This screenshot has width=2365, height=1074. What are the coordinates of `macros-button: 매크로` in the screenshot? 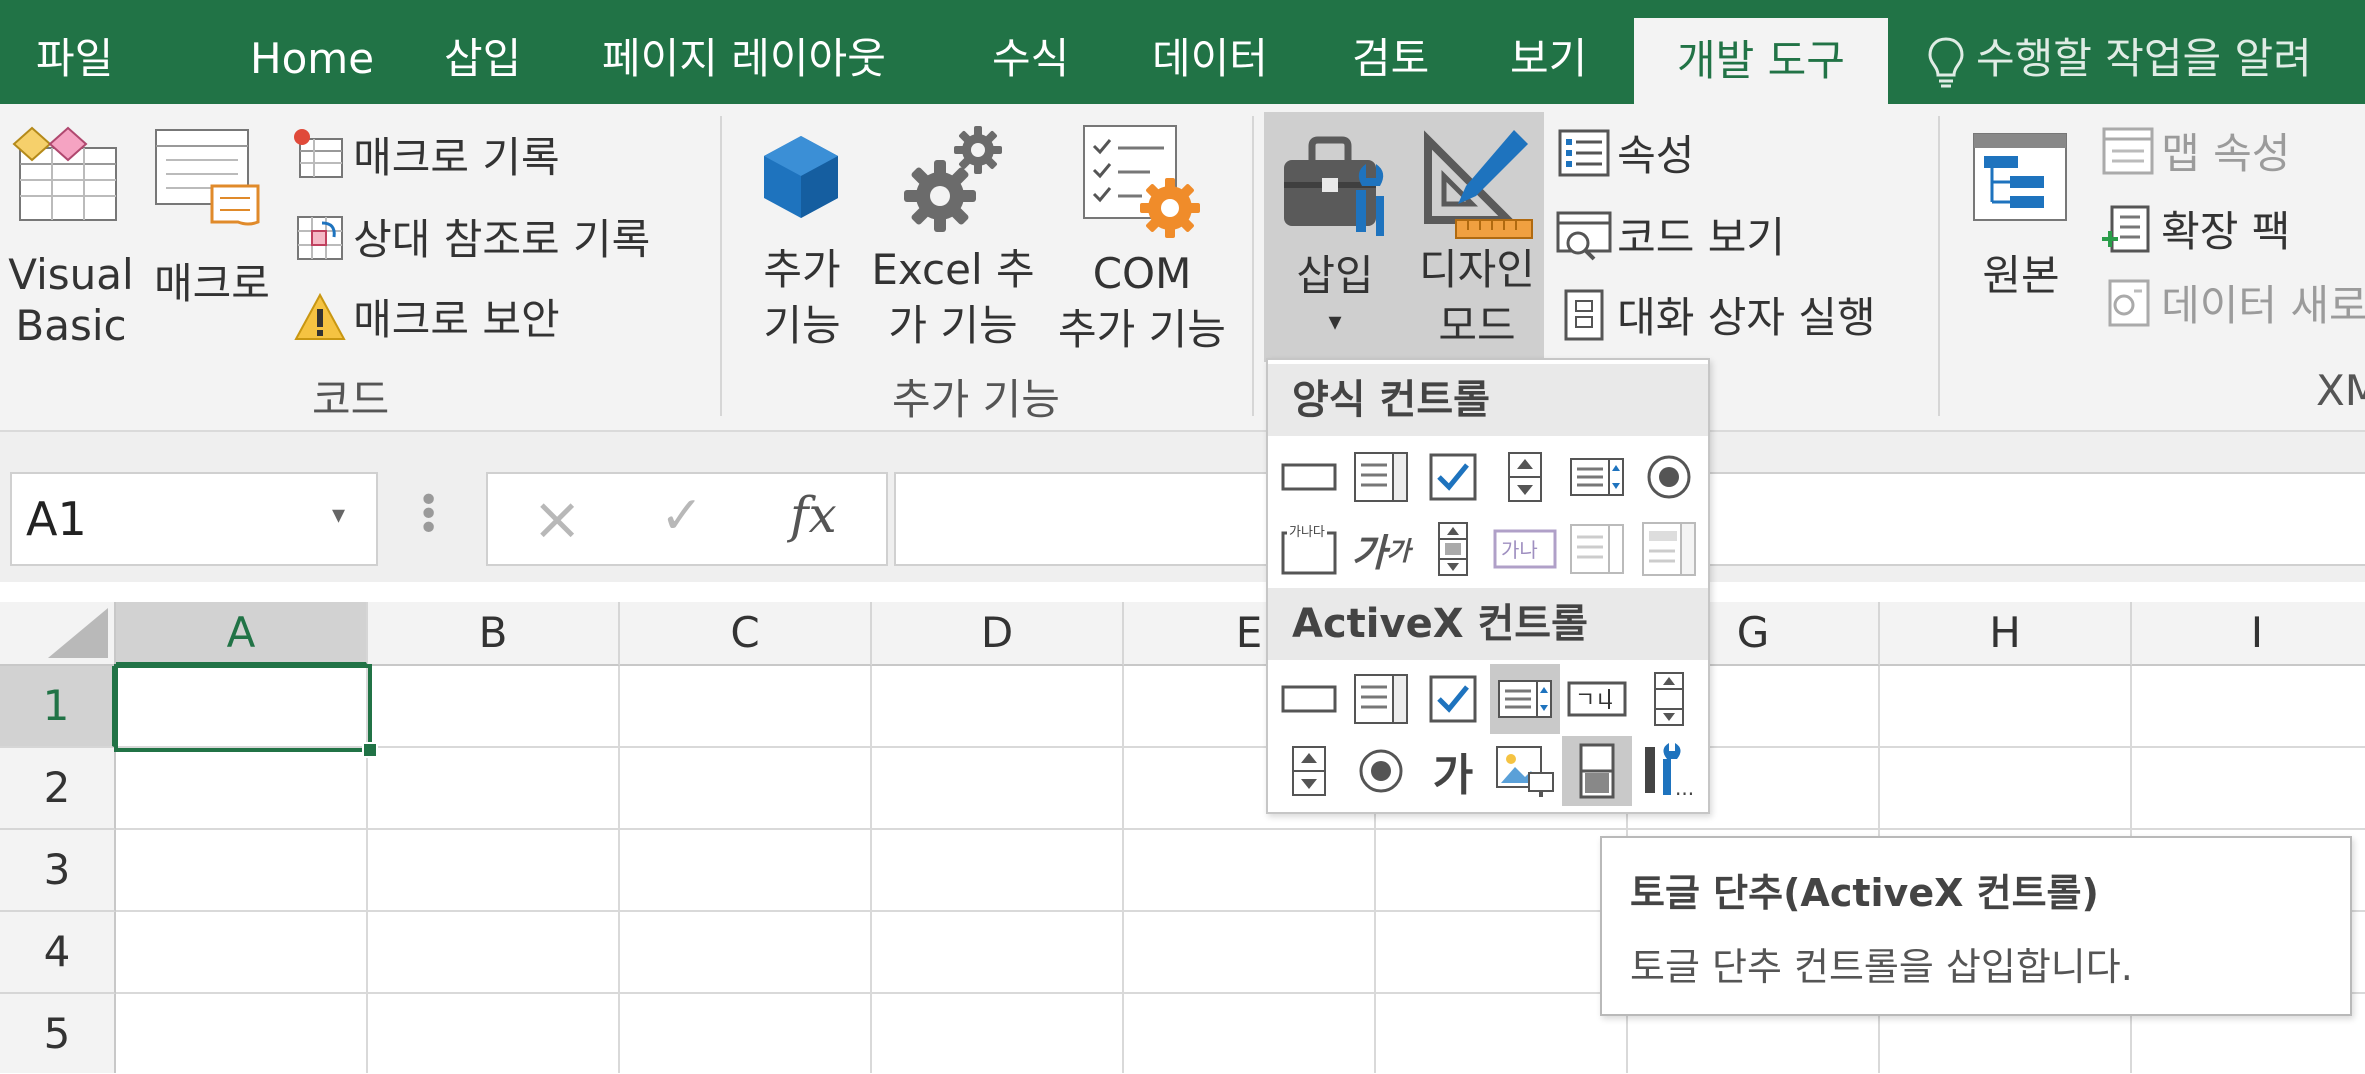 It's located at (212, 280).